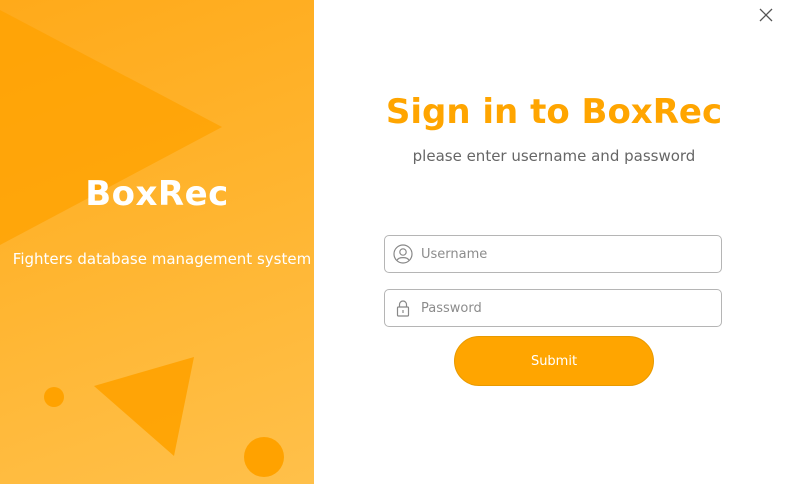 This screenshot has height=484, width=790. What do you see at coordinates (144, 406) in the screenshot?
I see `small-triangle` at bounding box center [144, 406].